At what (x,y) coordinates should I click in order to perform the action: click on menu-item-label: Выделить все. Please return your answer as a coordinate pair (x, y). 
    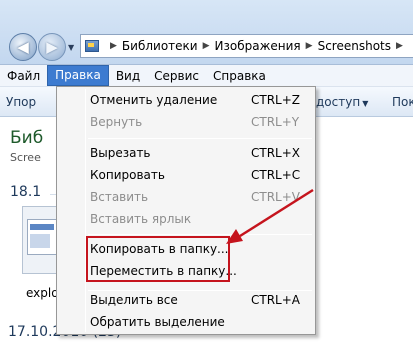
    Looking at the image, I should click on (134, 300).